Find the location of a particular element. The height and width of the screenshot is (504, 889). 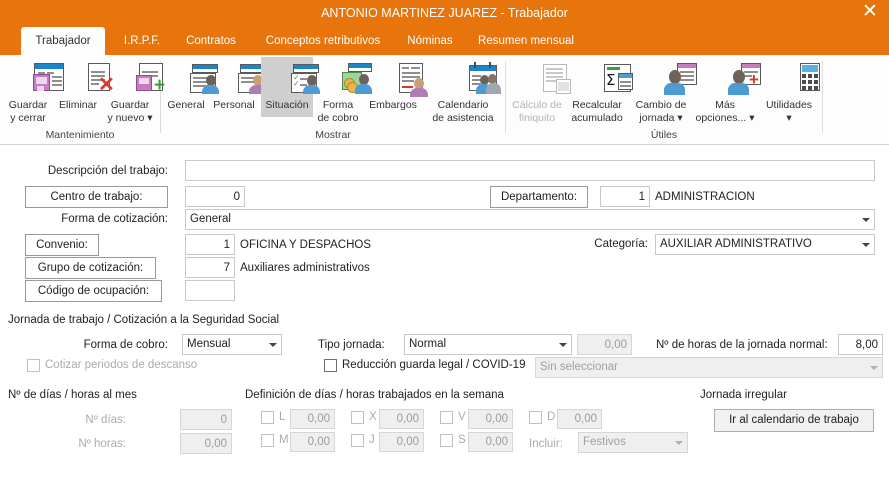

delete-icon: ✕ is located at coordinates (85, 79).